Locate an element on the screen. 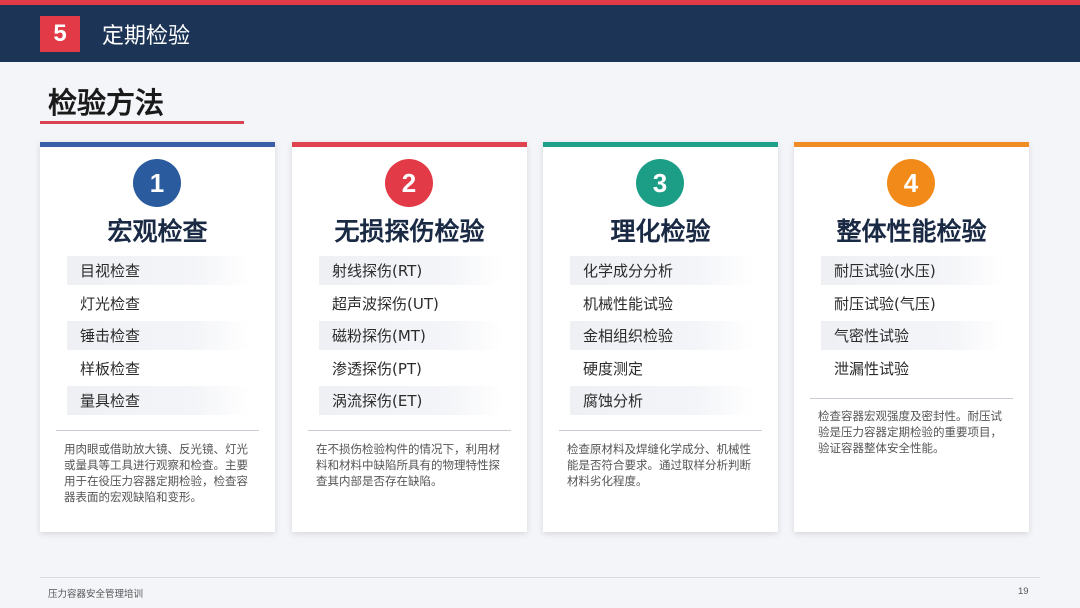  card-item-list: 化学成分分析 机械性能试验 金相组织检验 硬度测定 腐蚀分析 is located at coordinates (662, 337).